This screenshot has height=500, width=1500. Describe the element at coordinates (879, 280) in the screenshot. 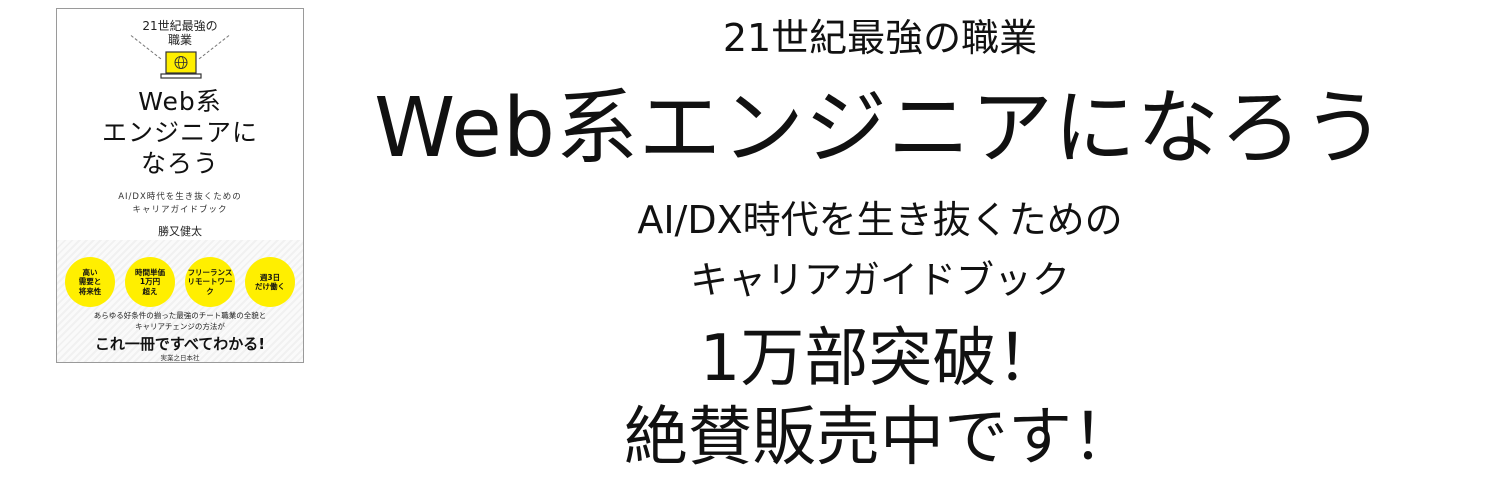

I see `headline-subtitle-line2: キャリアガイドブック` at that location.